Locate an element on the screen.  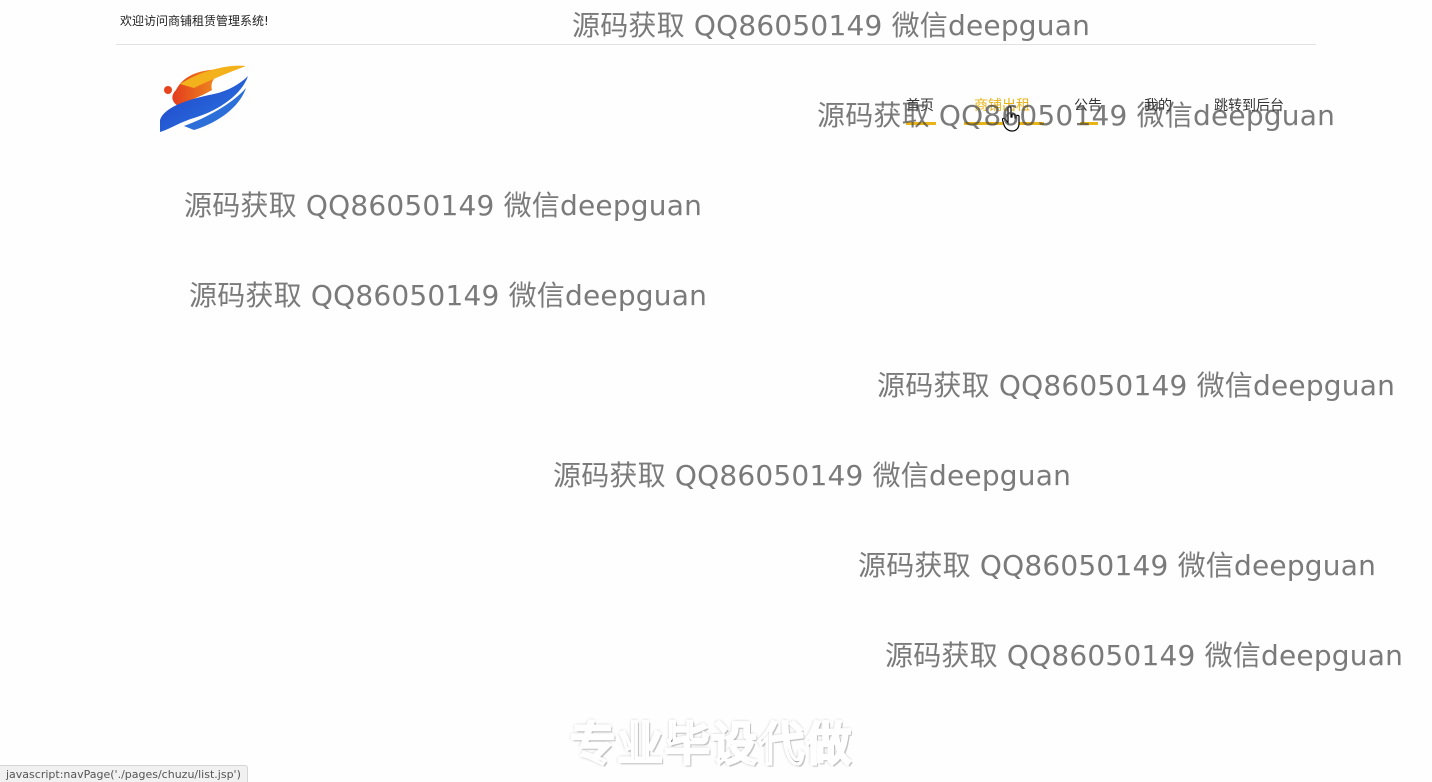
swoosh-logo-icon is located at coordinates (204, 98).